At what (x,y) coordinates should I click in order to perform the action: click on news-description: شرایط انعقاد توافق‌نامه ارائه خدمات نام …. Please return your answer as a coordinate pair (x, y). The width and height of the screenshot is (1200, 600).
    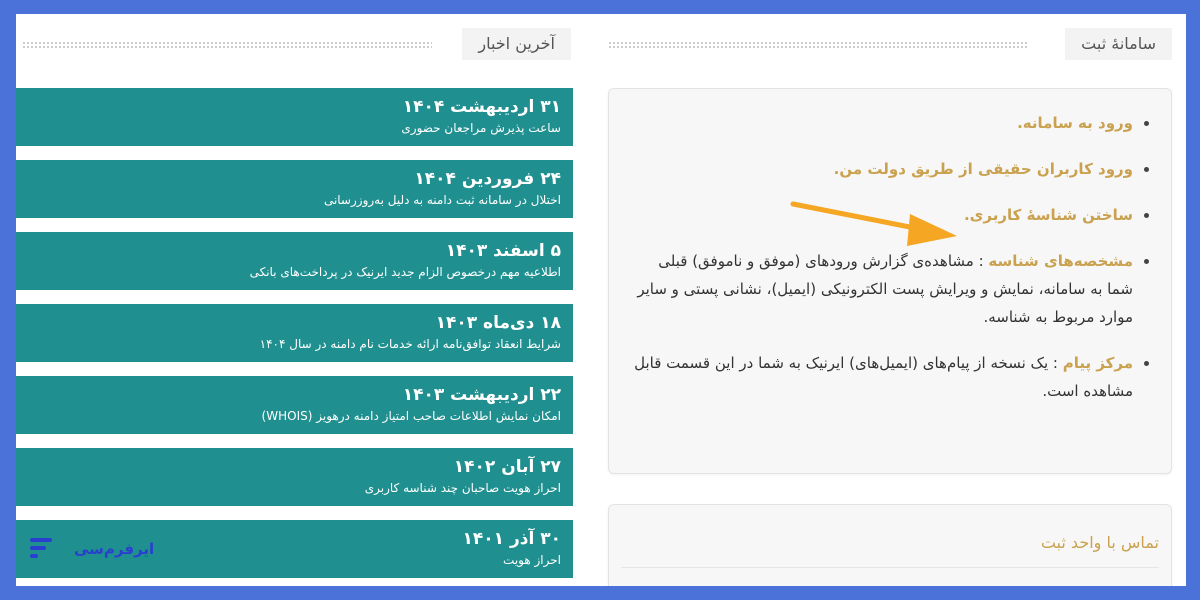
    Looking at the image, I should click on (410, 344).